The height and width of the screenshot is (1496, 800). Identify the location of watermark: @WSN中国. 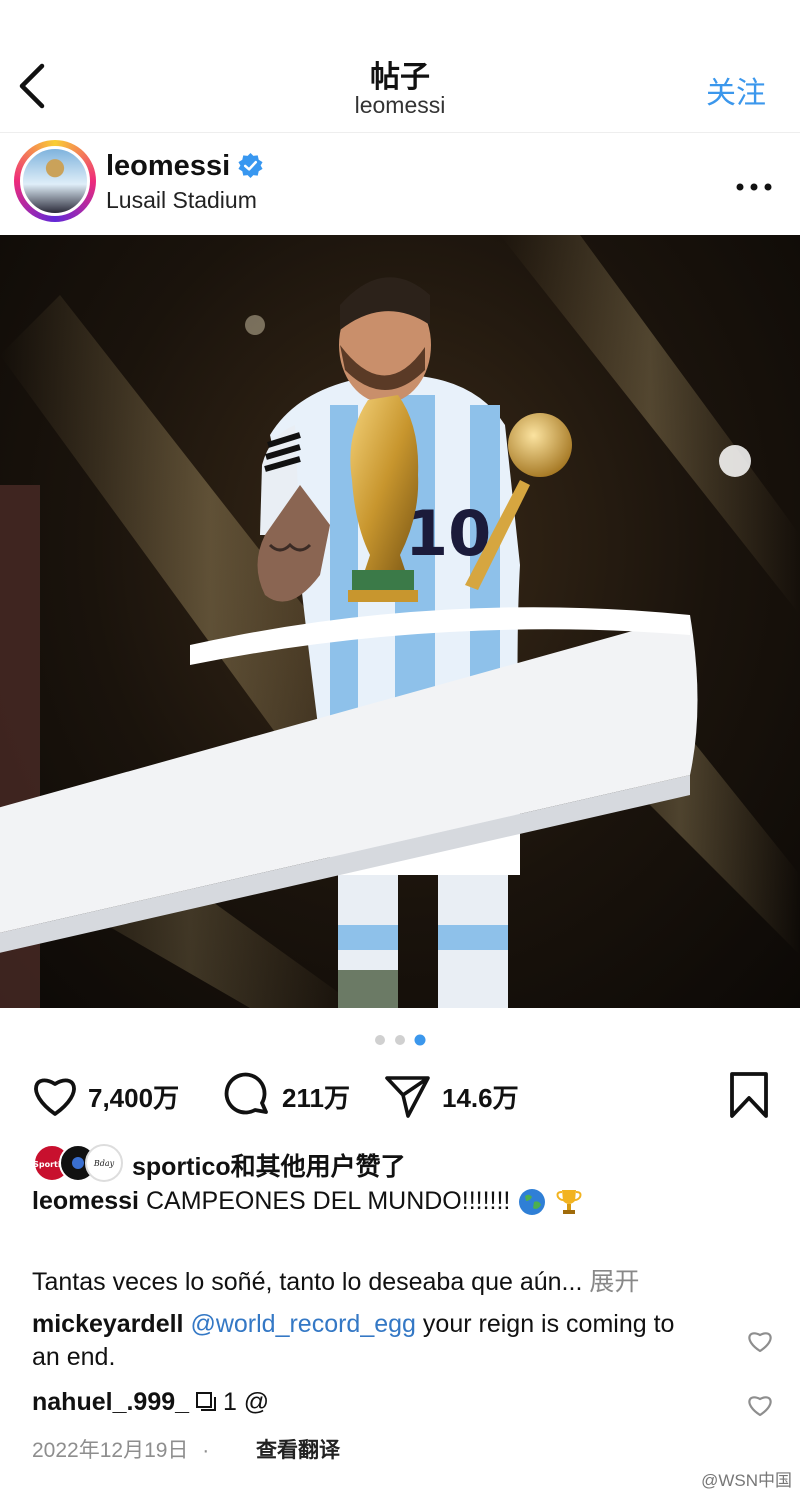
(746, 1480).